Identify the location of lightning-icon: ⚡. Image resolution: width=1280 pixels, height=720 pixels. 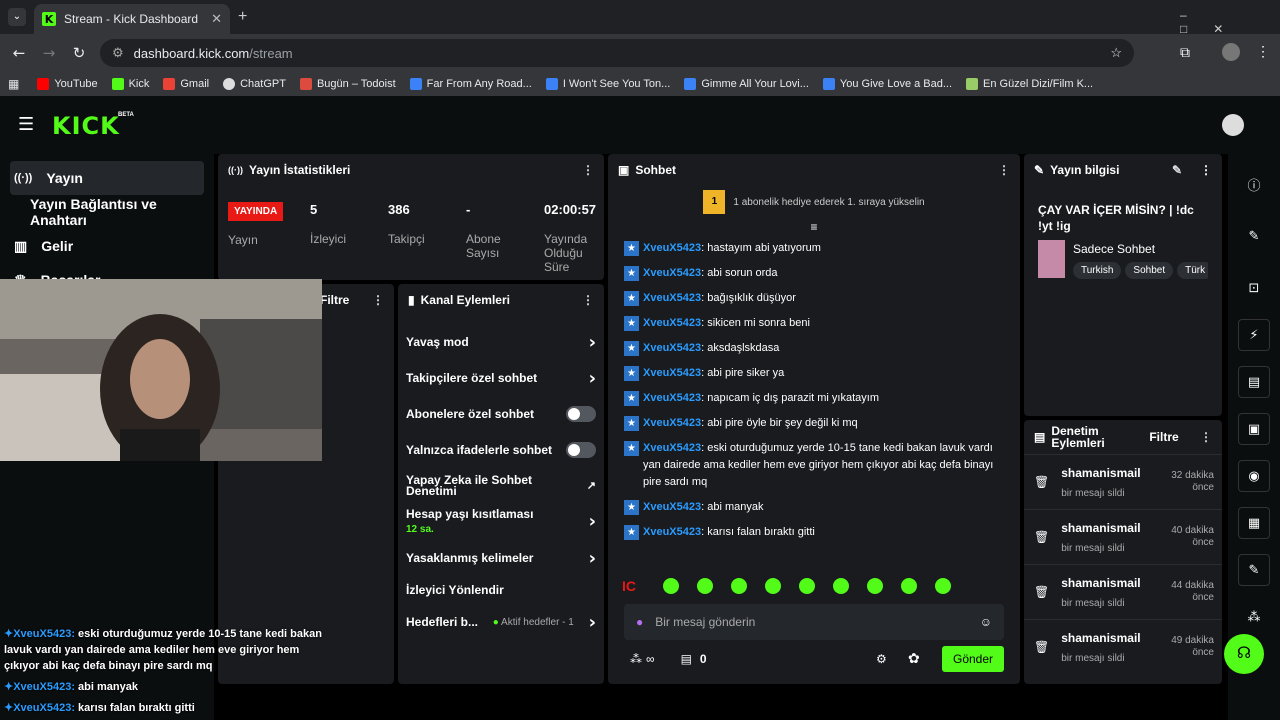
(1254, 335).